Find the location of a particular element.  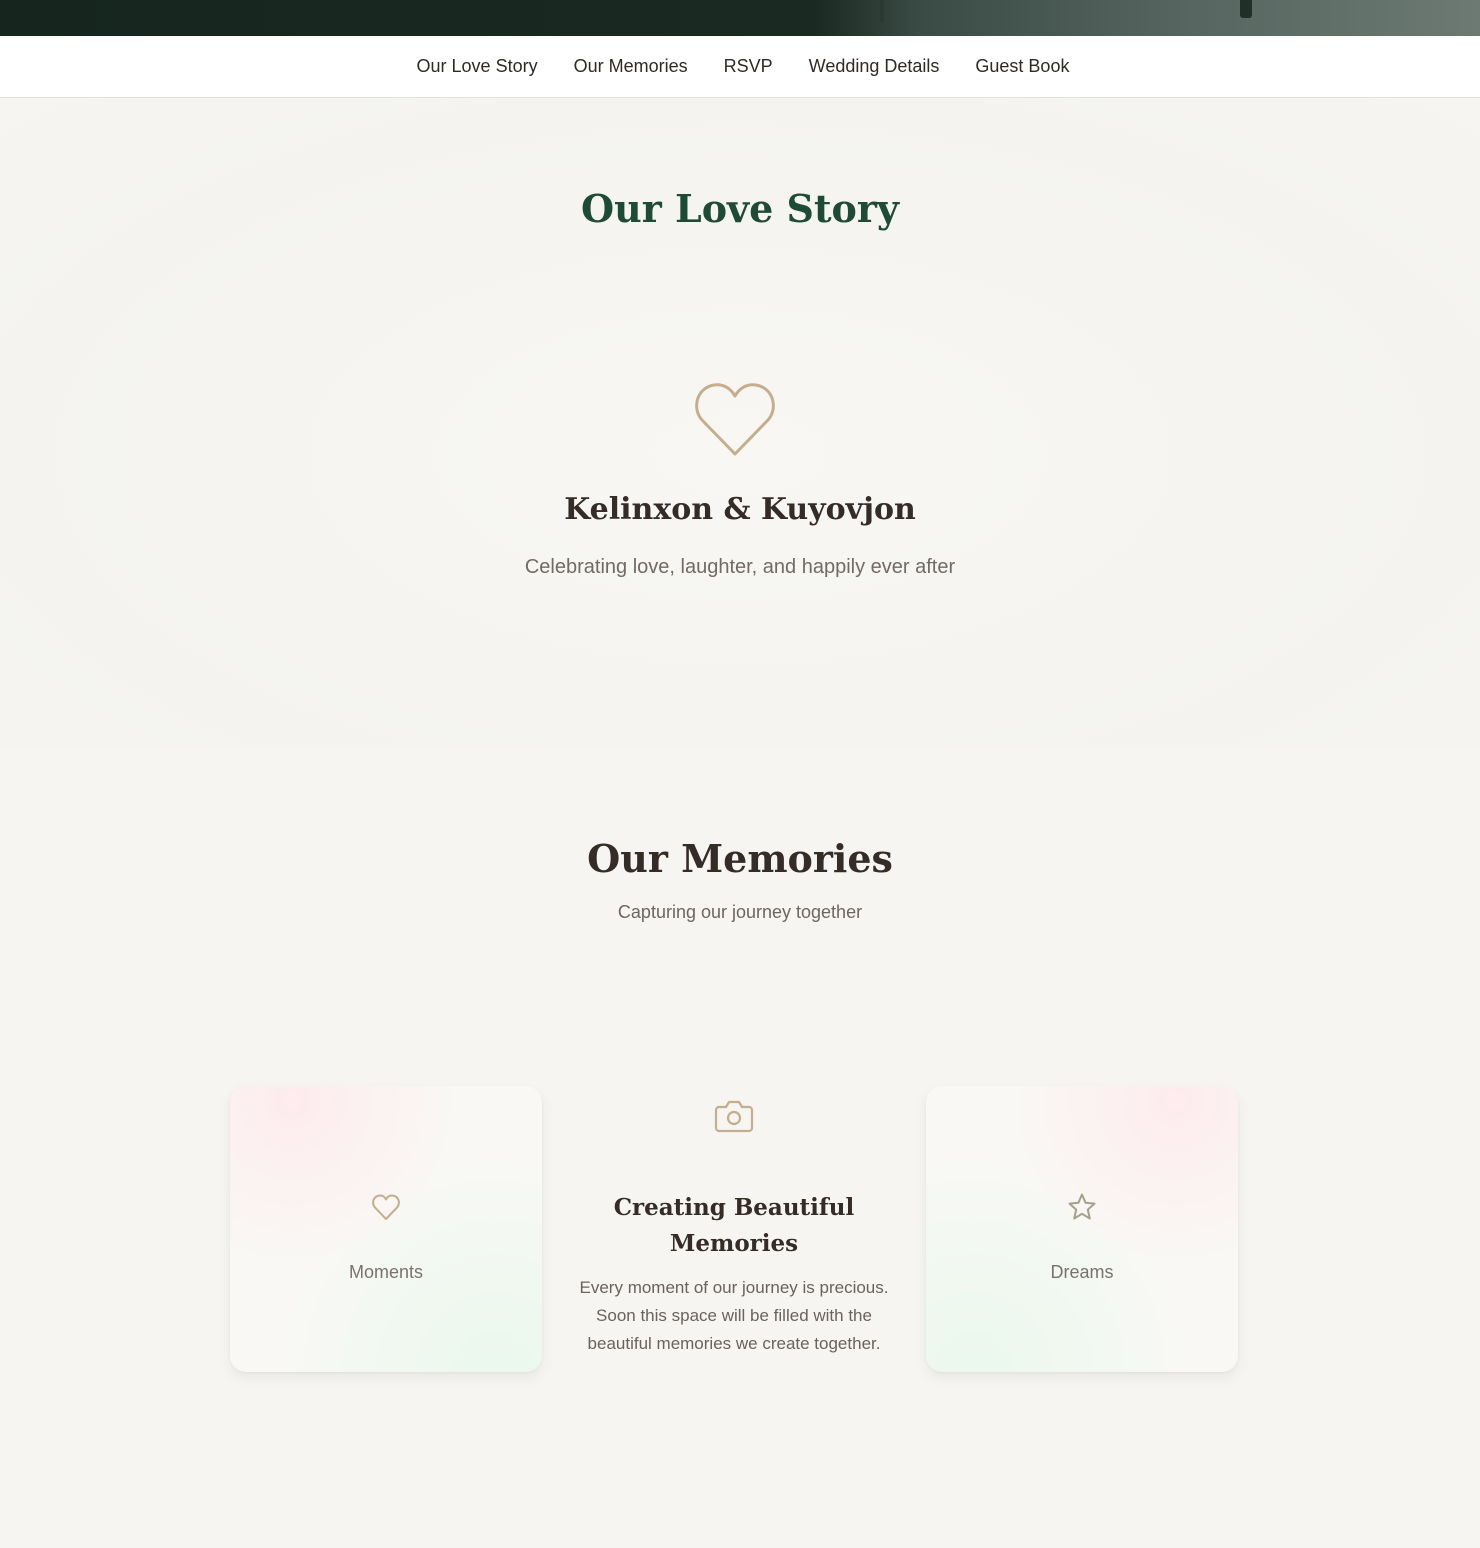

heart-outline-icon is located at coordinates (735, 419).